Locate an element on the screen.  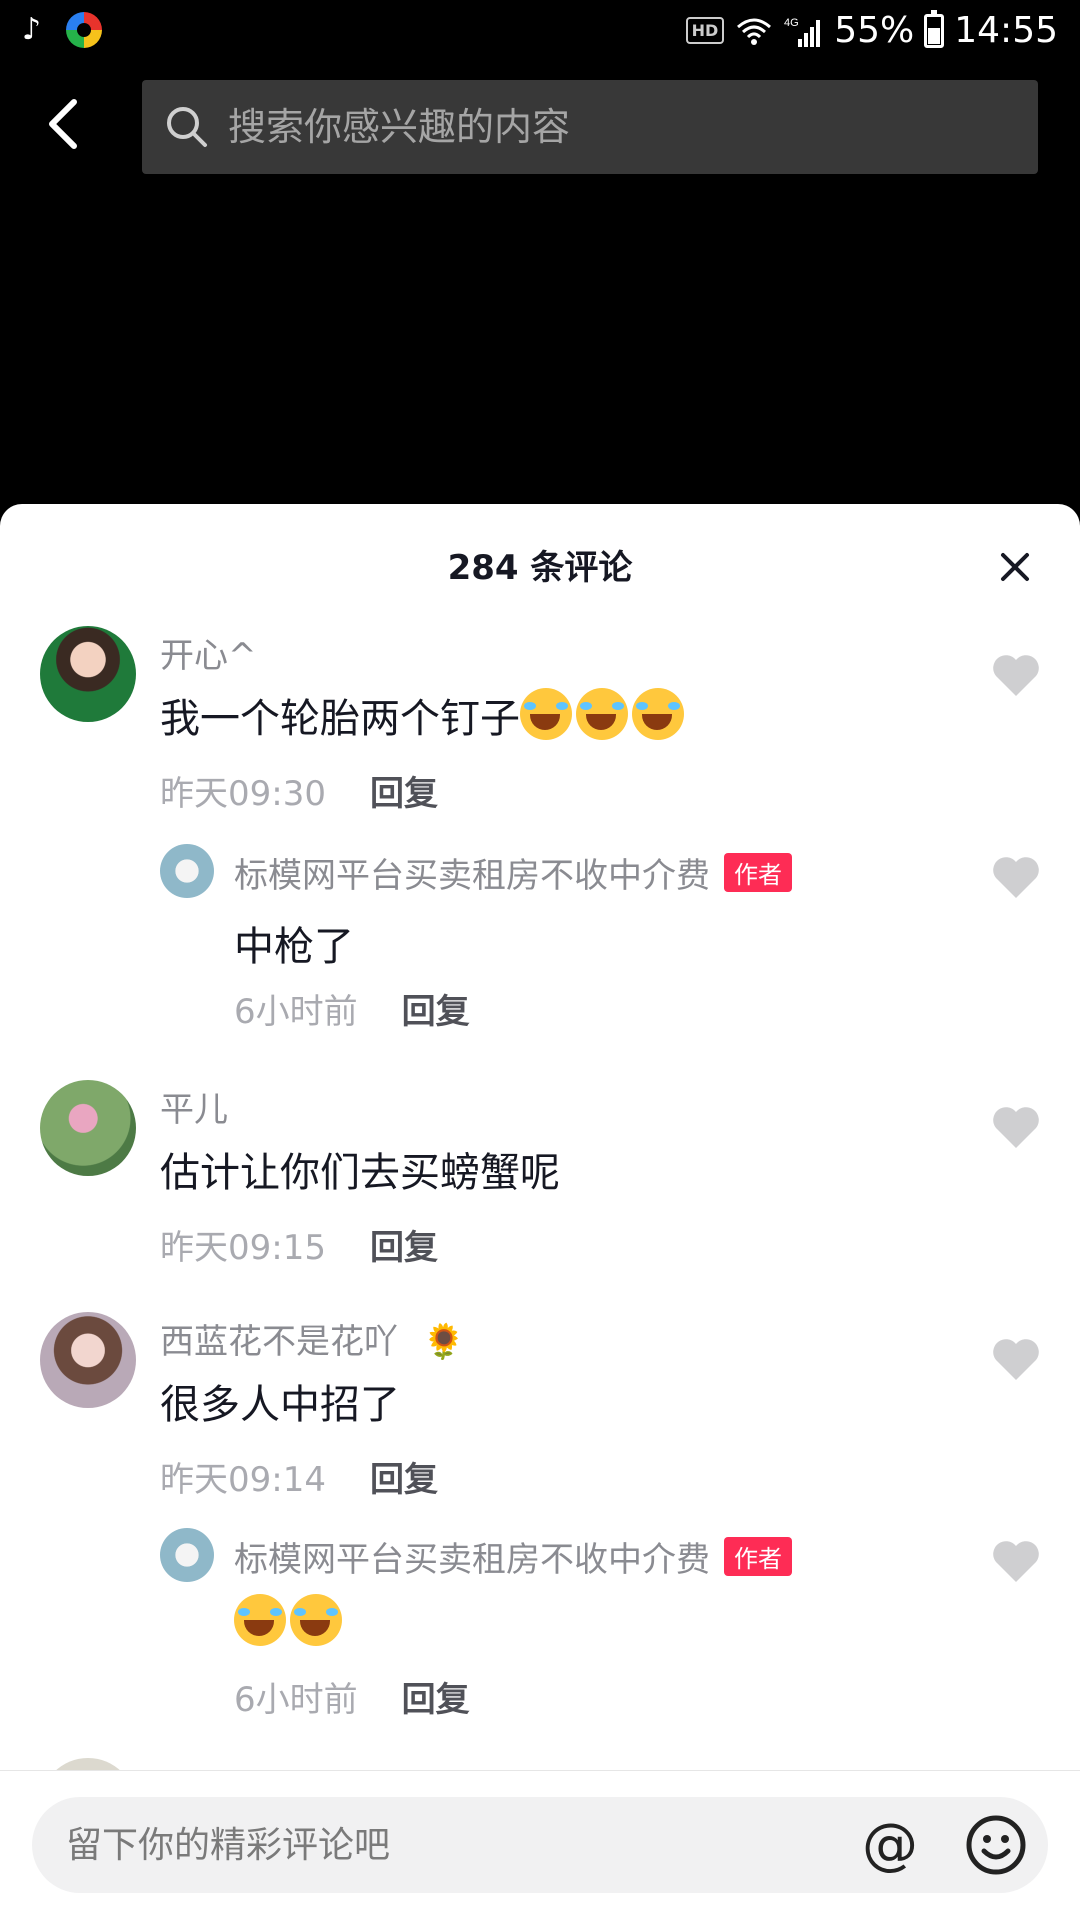
comment-text: 我一个轮胎两个钉子 is located at coordinates (424, 715).